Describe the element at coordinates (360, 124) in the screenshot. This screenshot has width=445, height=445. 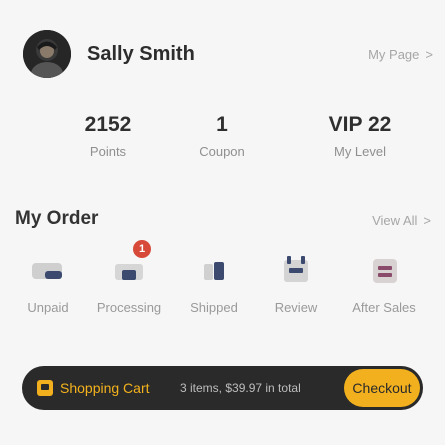
I see `stat-value: VIP 22` at that location.